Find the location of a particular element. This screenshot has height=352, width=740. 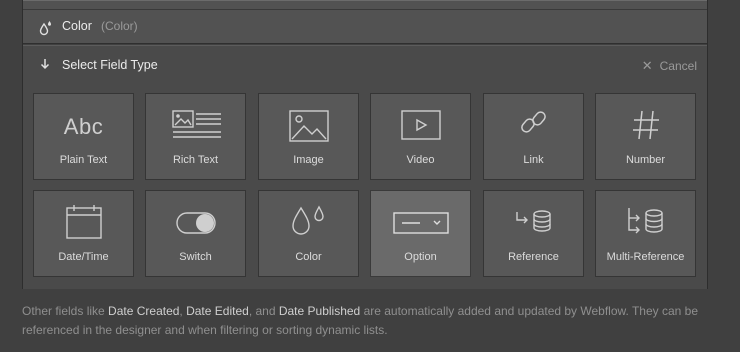

tile-label: Color is located at coordinates (308, 257).